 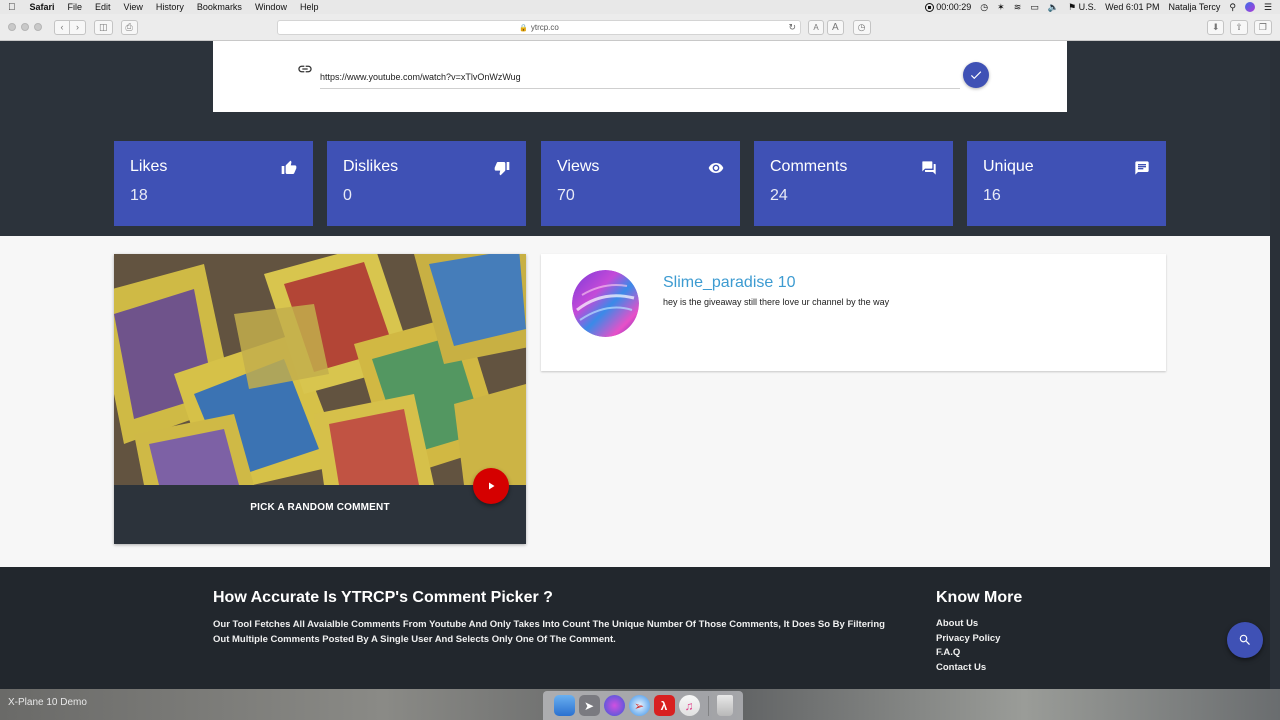 I want to click on dock: ➤ ➢ λ ♫, so click(x=643, y=705).